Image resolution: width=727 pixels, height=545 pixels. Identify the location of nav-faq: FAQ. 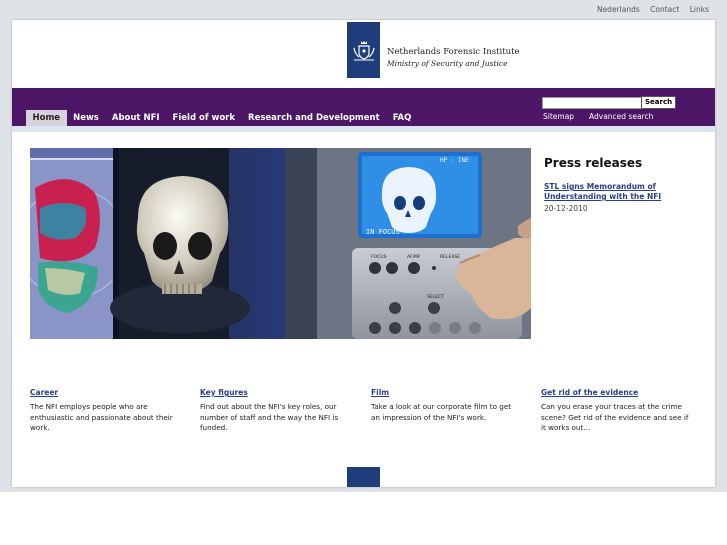
(402, 118).